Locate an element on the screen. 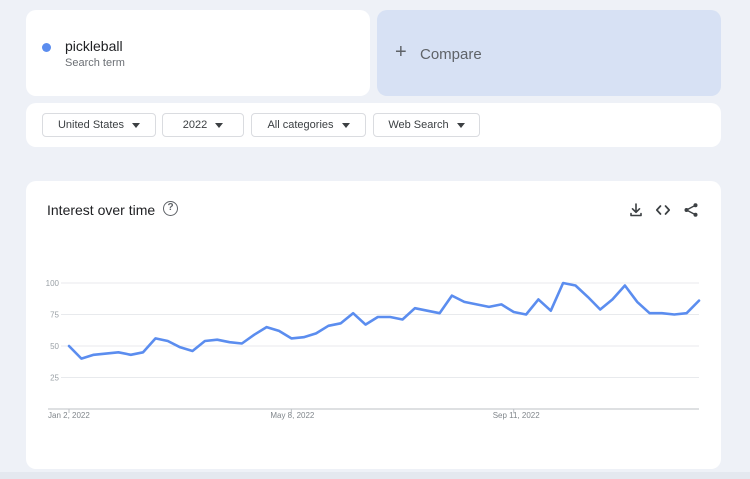 The width and height of the screenshot is (750, 479). country-dropdown-label: United States is located at coordinates (91, 125).